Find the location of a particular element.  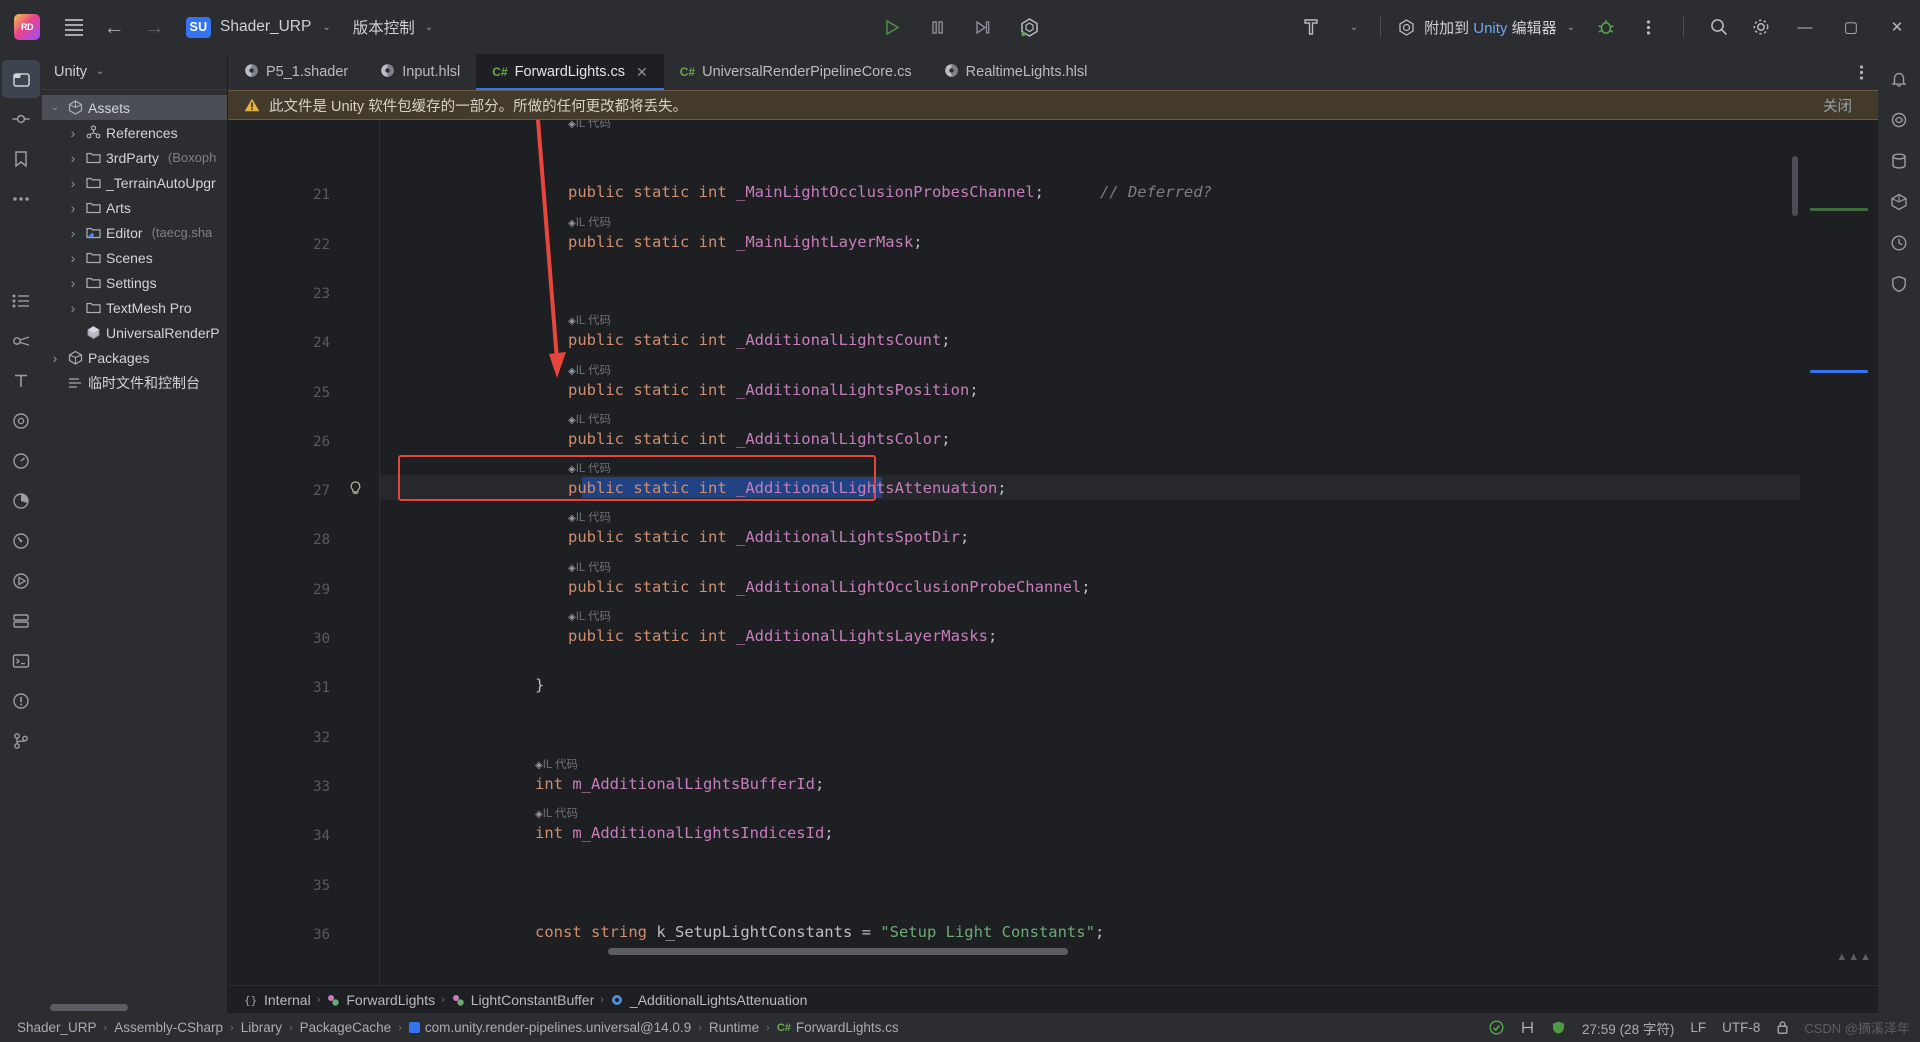

build-hammer-icon is located at coordinates (1311, 27).